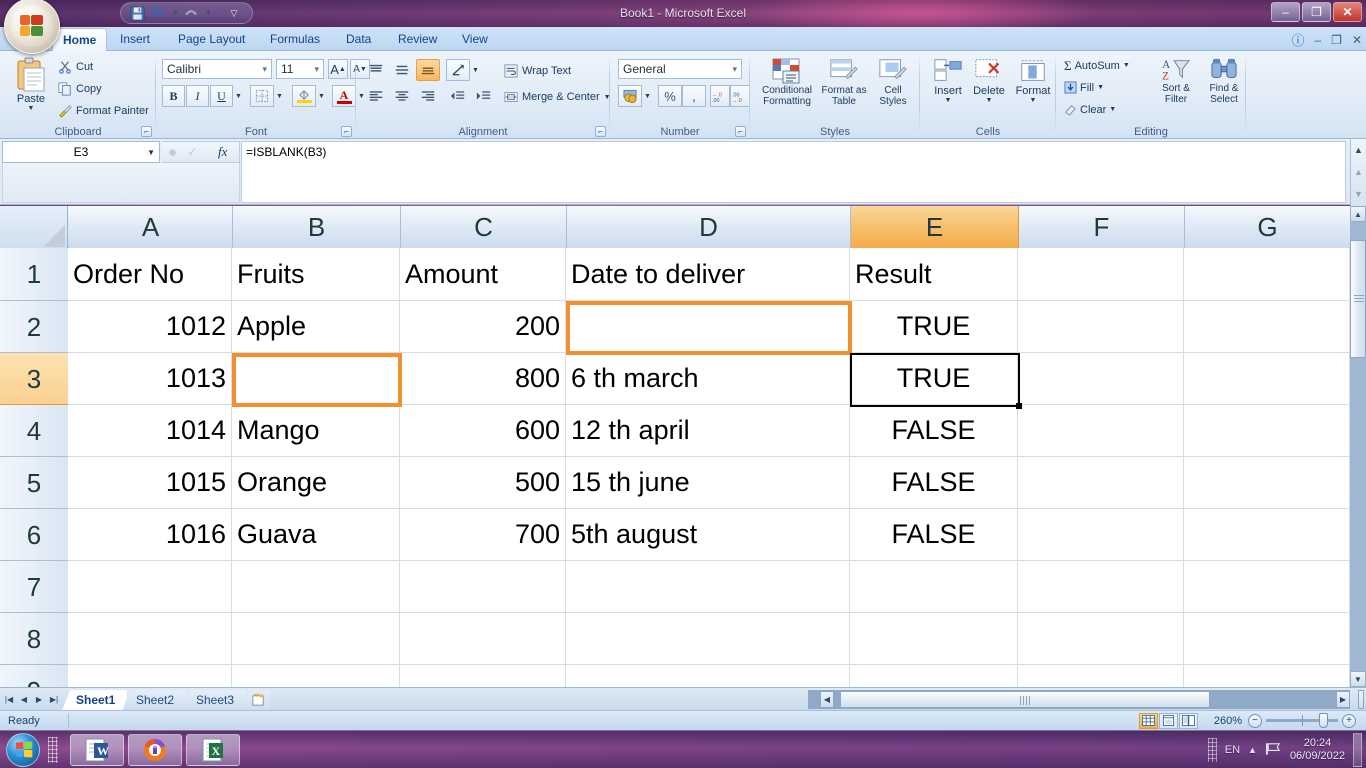  I want to click on cut-button: Cut, so click(104, 66).